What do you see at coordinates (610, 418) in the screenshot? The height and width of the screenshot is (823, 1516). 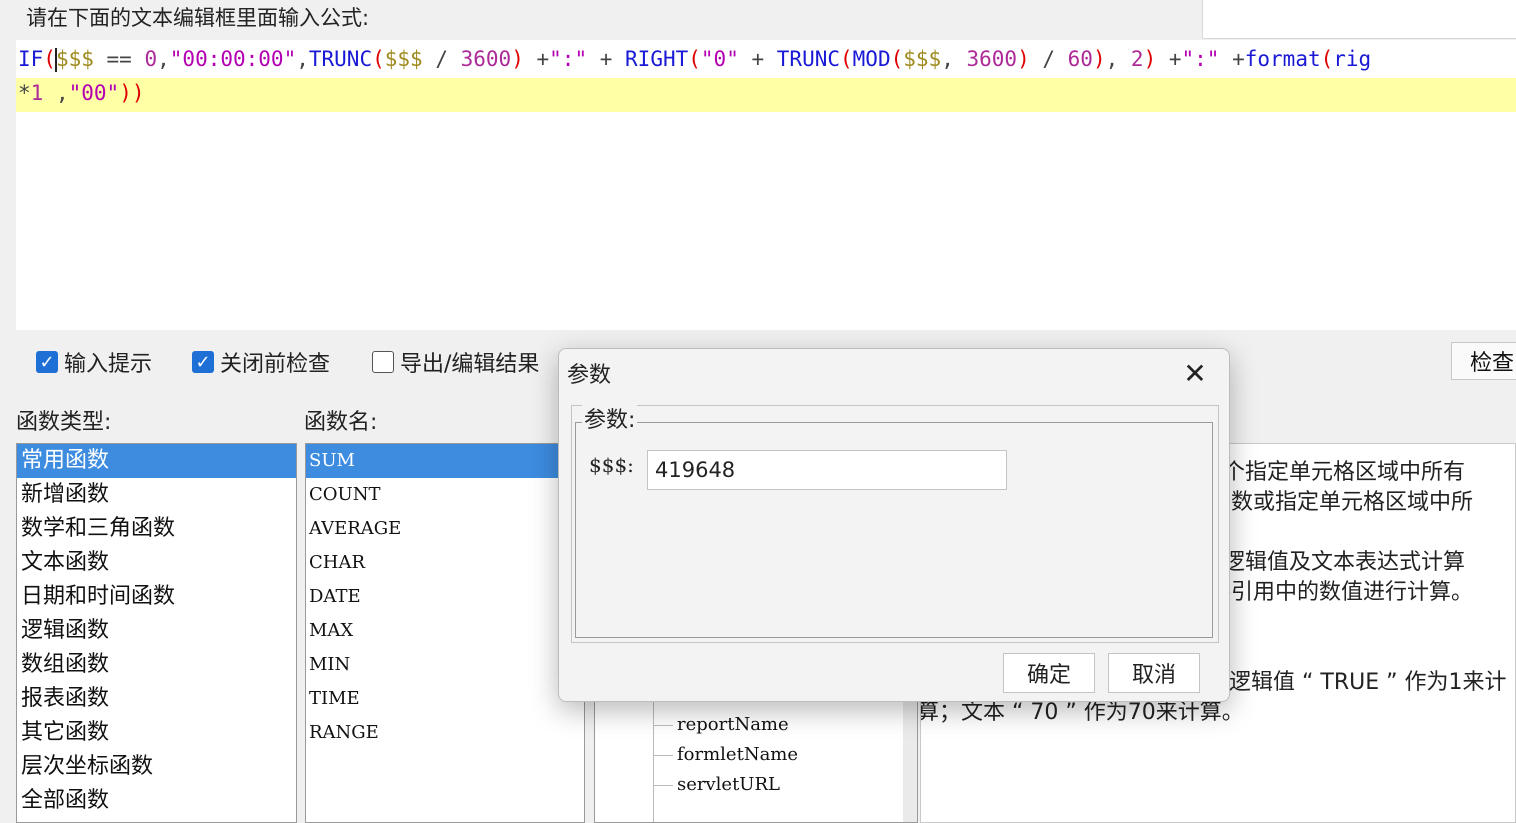 I see `parameter-group-label: 参数:` at bounding box center [610, 418].